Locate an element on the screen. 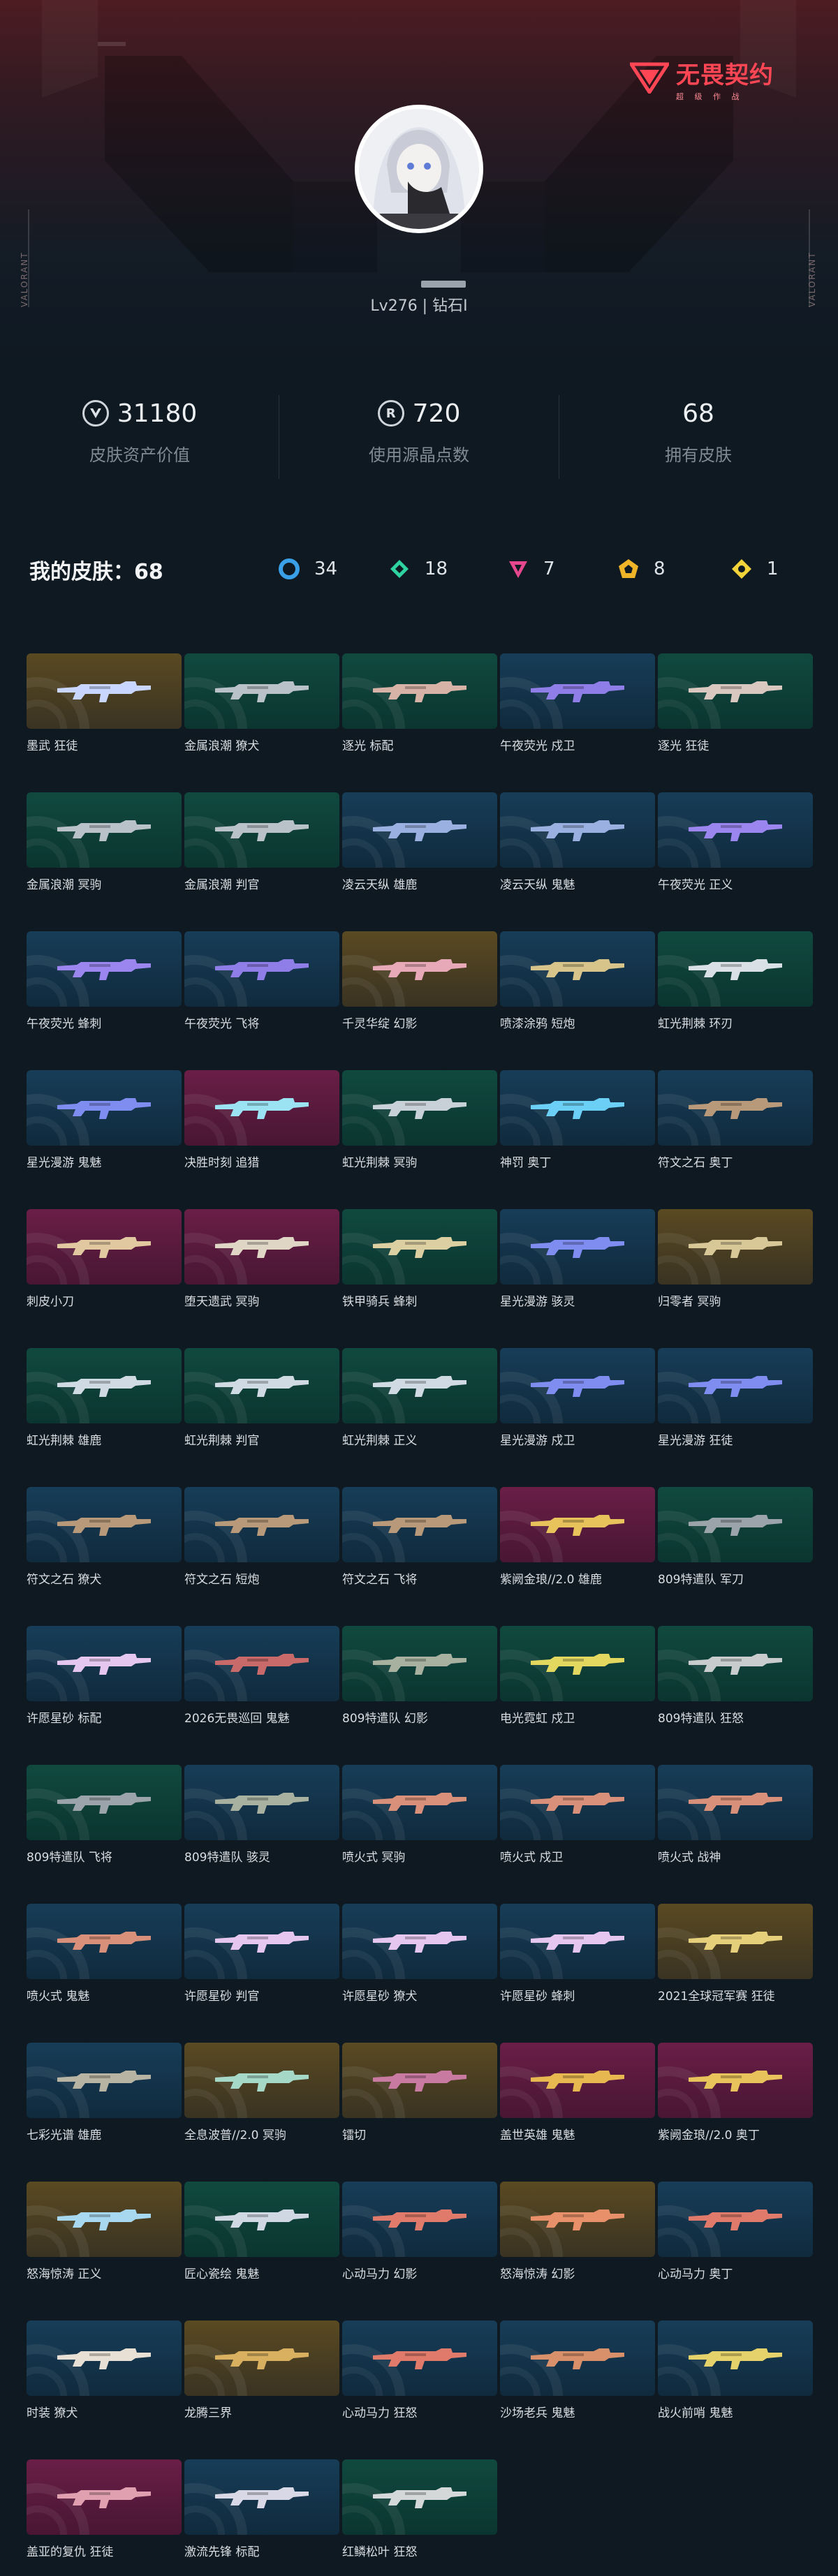 This screenshot has height=2576, width=838. skin-card: 心动马力 奥丁 is located at coordinates (735, 2234).